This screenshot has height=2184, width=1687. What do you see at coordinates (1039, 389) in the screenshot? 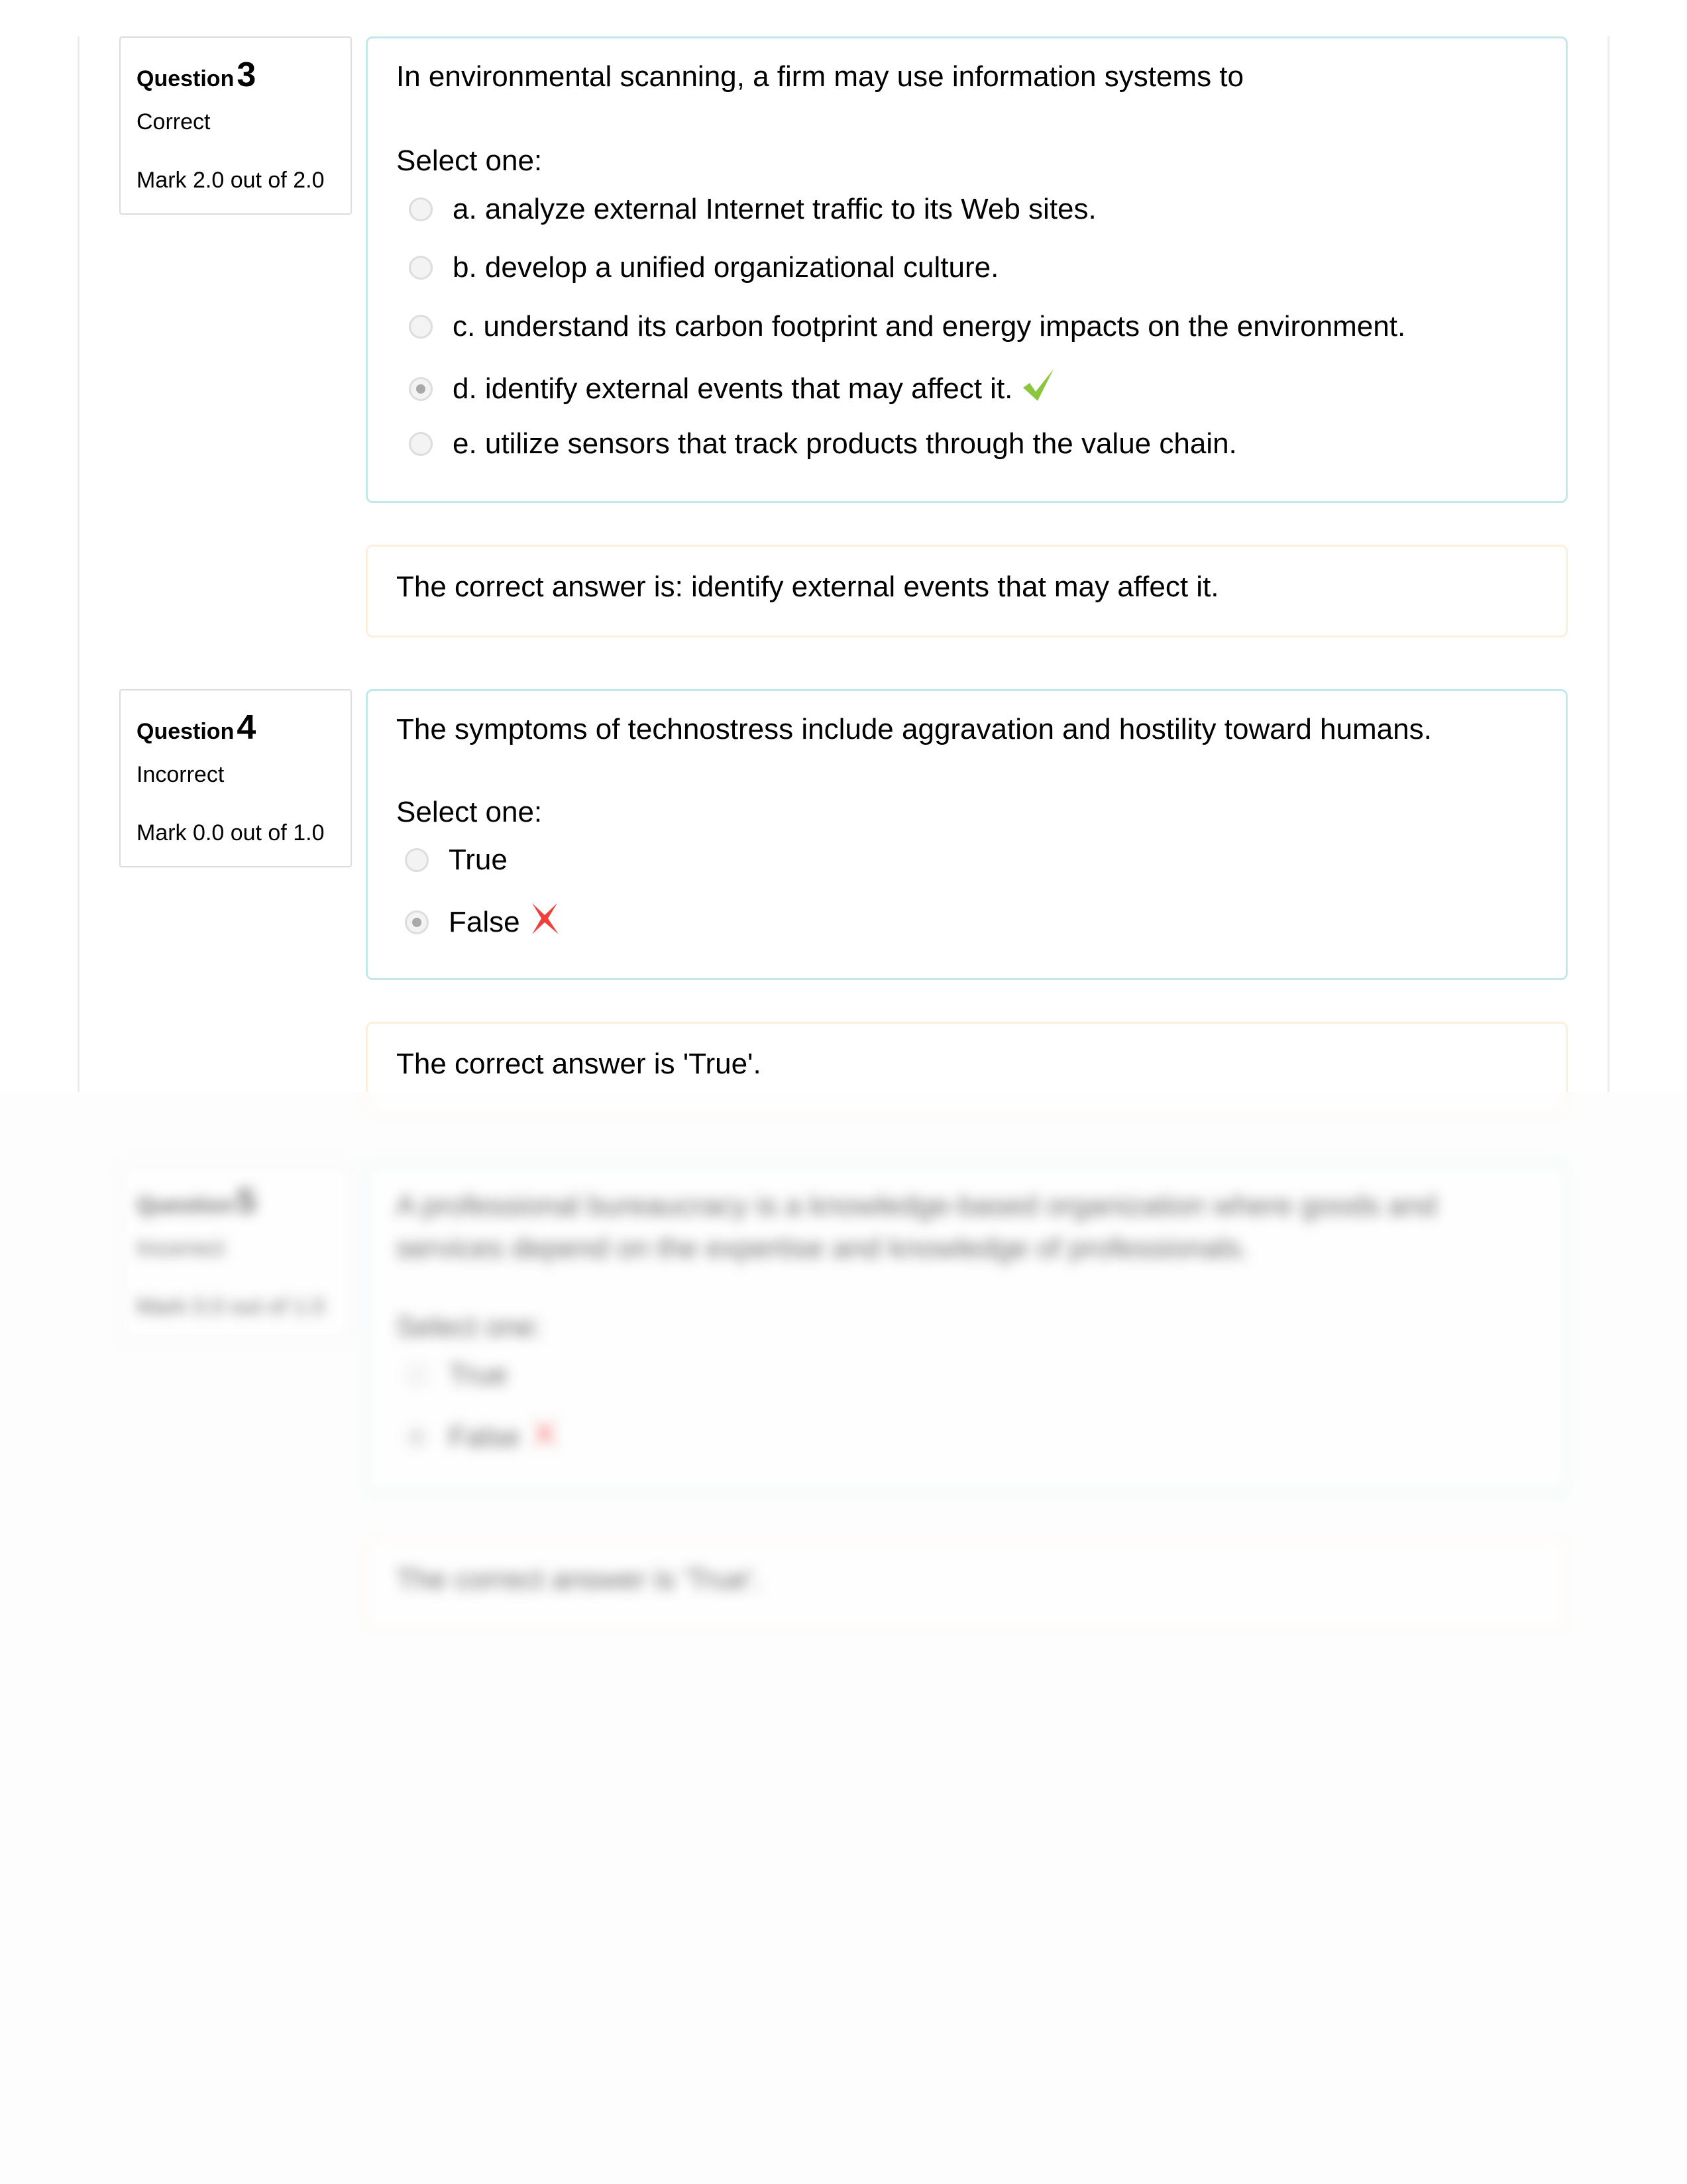
I see `check-icon` at bounding box center [1039, 389].